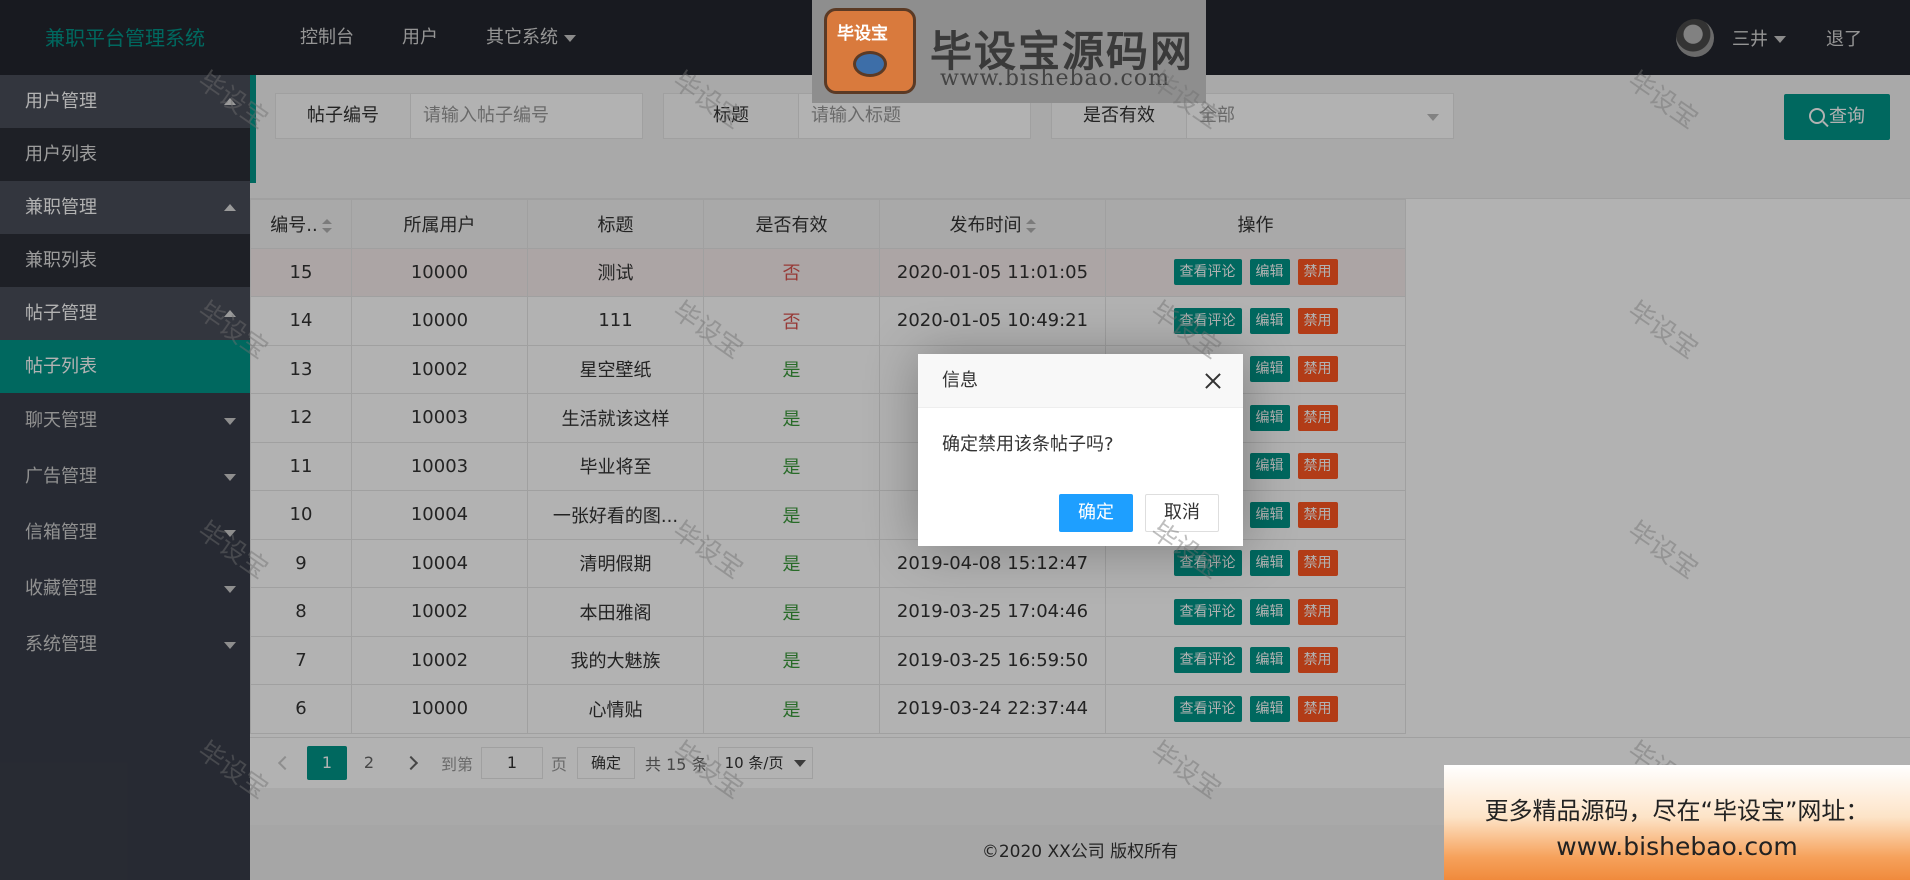  Describe the element at coordinates (1028, 444) in the screenshot. I see `dialog-message: 确定禁用该条帖子吗?` at that location.